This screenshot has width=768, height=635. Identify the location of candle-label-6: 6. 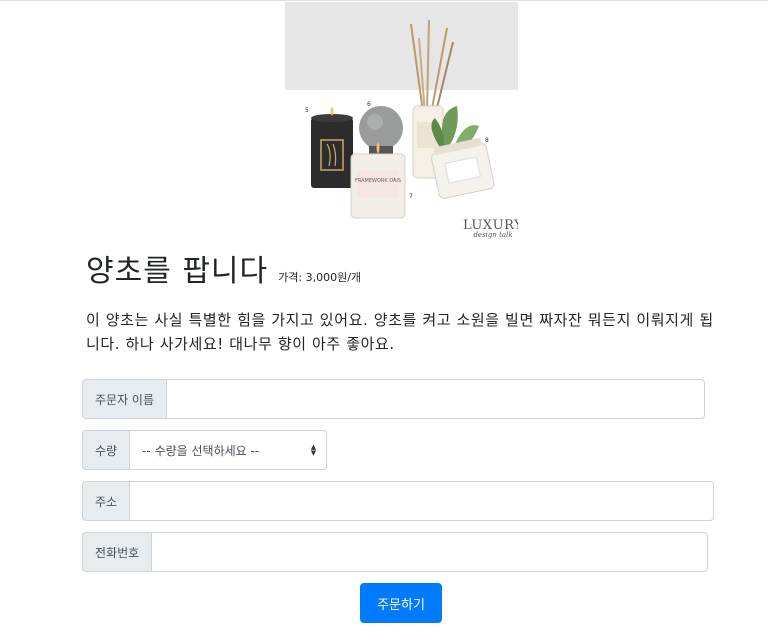
(369, 104).